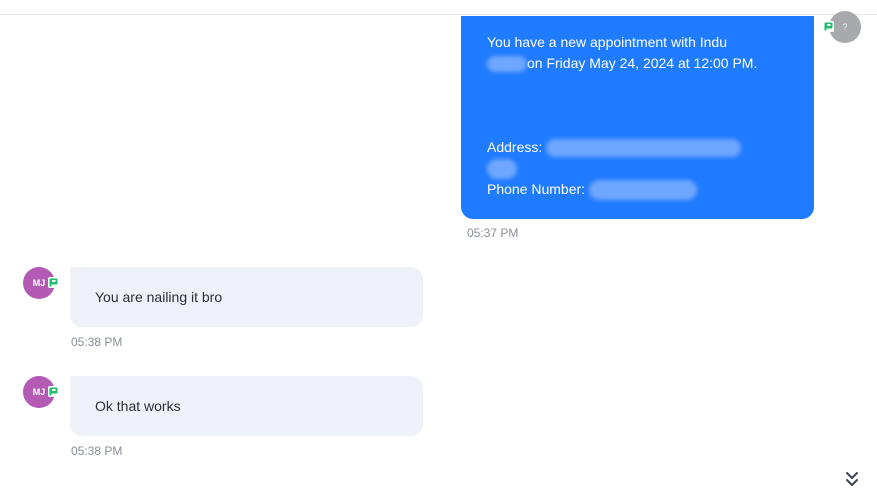 The height and width of the screenshot is (488, 877). Describe the element at coordinates (493, 233) in the screenshot. I see `message-timestamp: 05:37 PM` at that location.